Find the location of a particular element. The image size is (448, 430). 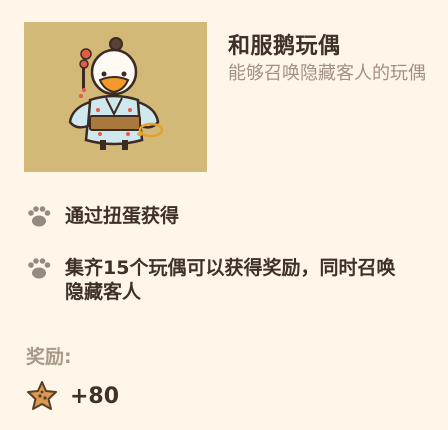

item-title: 和服鹅玩偶 is located at coordinates (284, 46).